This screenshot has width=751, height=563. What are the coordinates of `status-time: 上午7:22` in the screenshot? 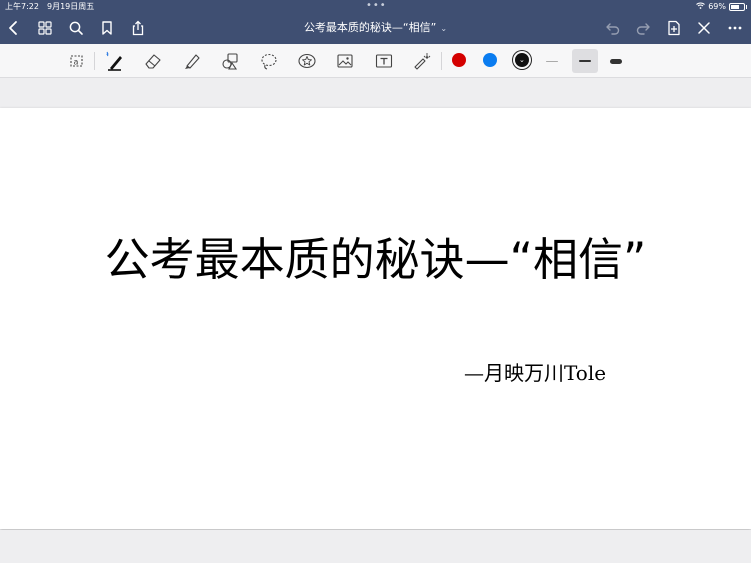 It's located at (22, 6).